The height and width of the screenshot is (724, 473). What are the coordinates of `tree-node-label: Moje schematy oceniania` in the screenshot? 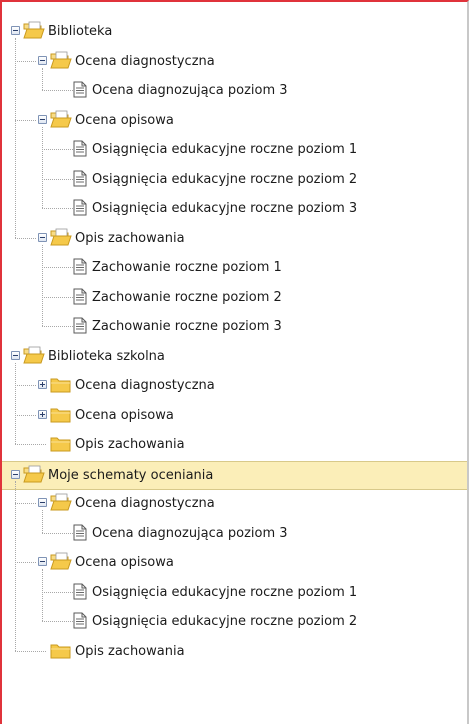 It's located at (131, 475).